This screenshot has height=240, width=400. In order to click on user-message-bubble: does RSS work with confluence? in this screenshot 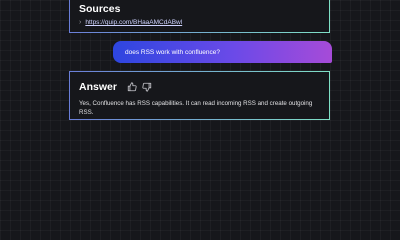, I will do `click(222, 52)`.